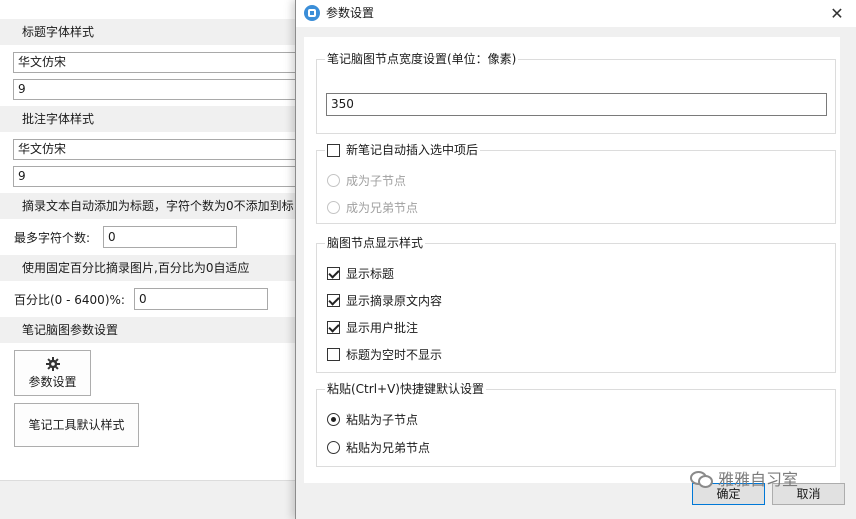  I want to click on excerpt-header: 摘录文本自动添加为标题，字符个数为0不添加到标, so click(150, 206).